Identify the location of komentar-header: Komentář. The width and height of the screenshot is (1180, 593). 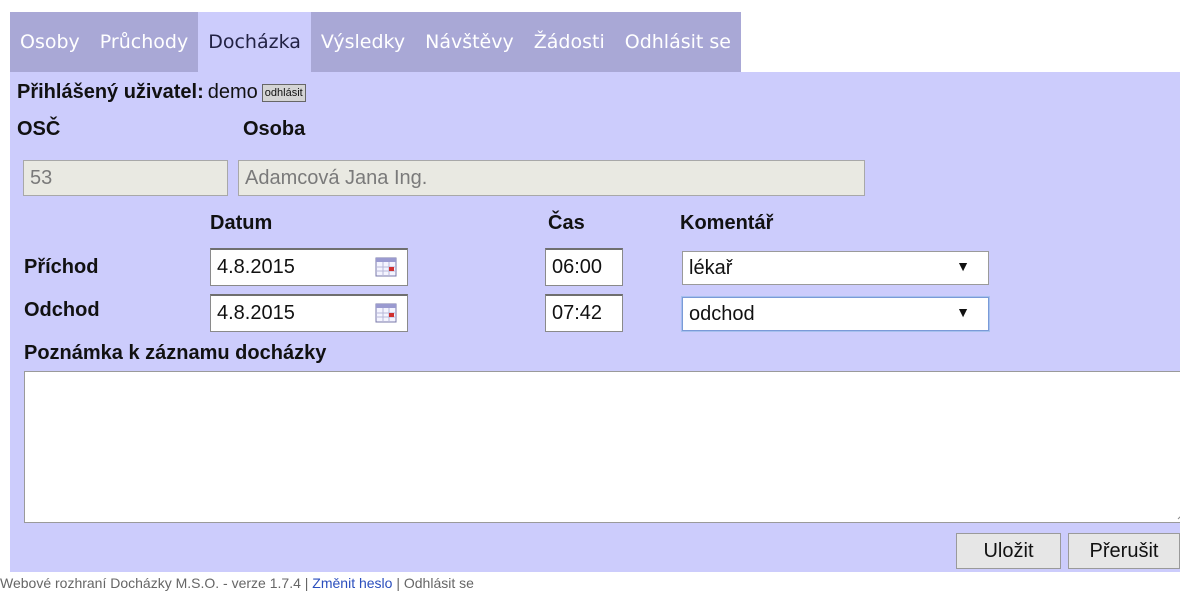
(727, 223).